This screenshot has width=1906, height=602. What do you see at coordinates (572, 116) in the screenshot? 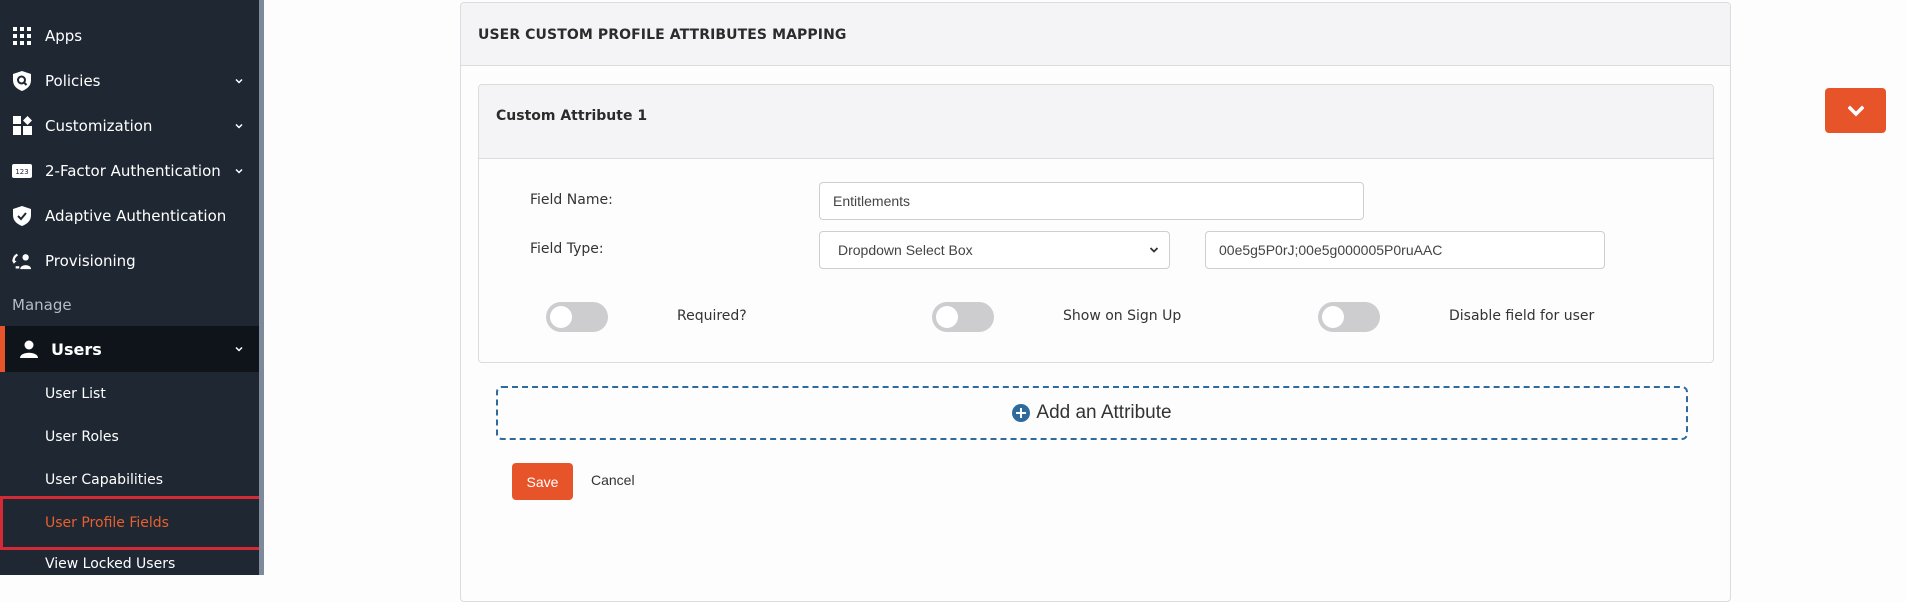
I see `card-title: Custom Attribute 1` at bounding box center [572, 116].